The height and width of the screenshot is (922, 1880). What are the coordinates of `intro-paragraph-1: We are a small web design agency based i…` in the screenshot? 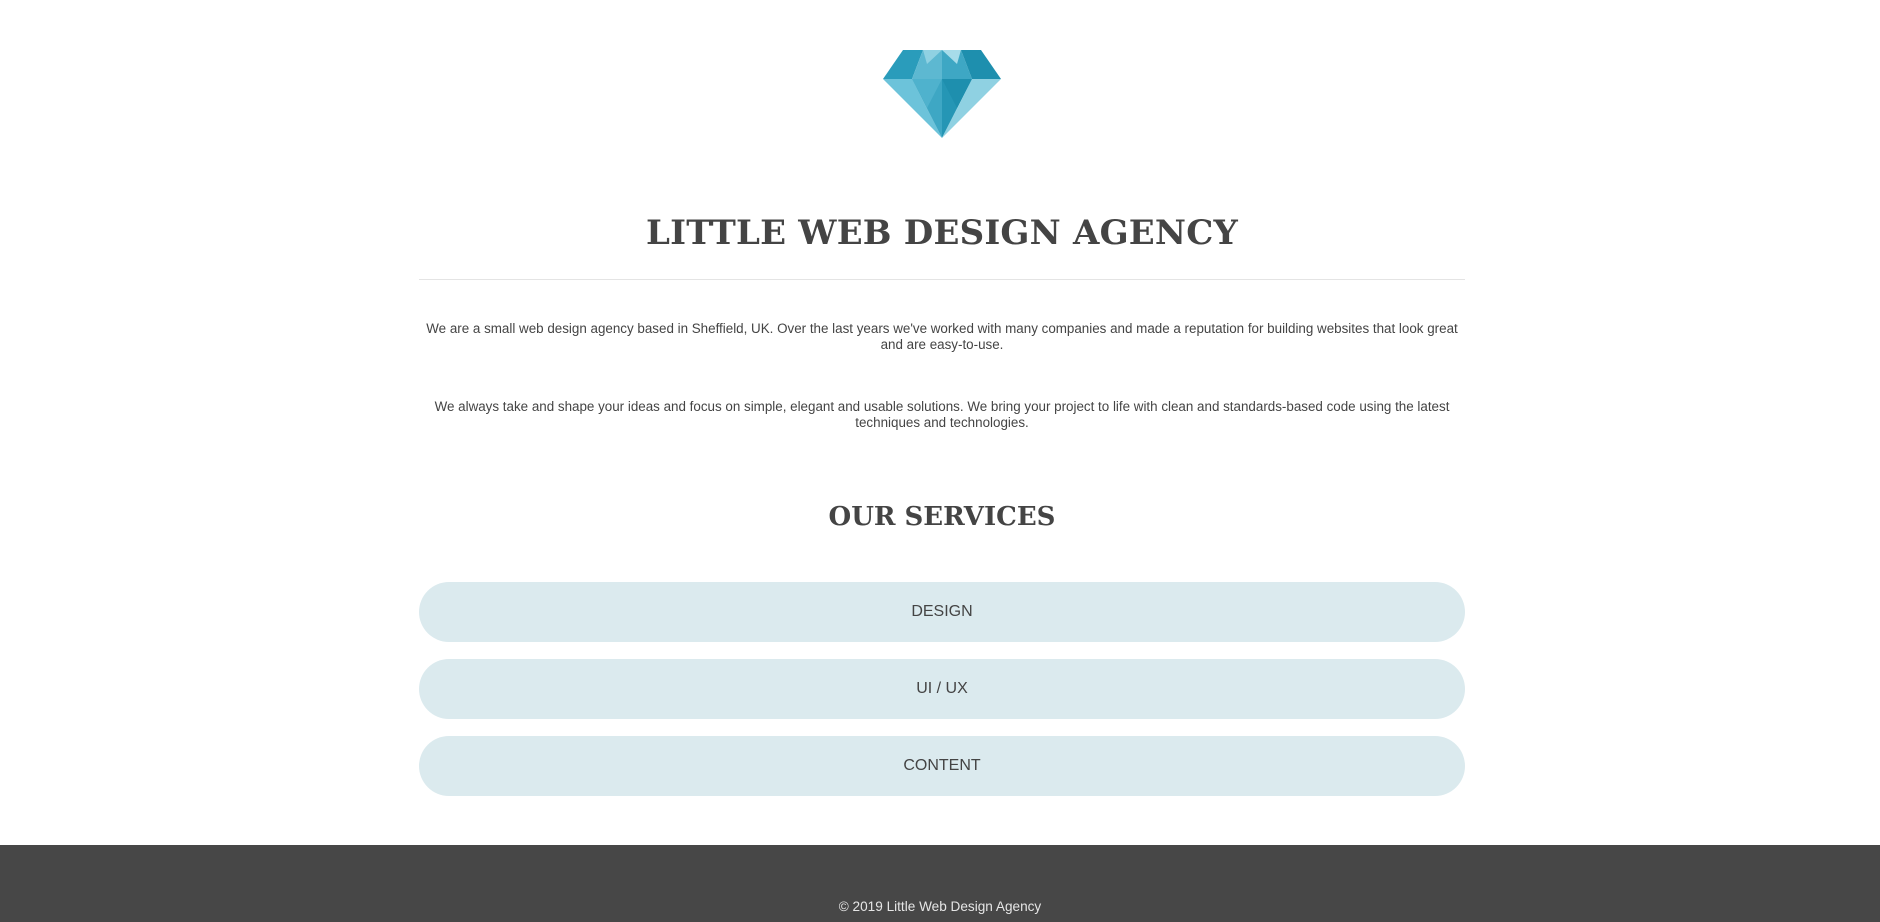 It's located at (942, 336).